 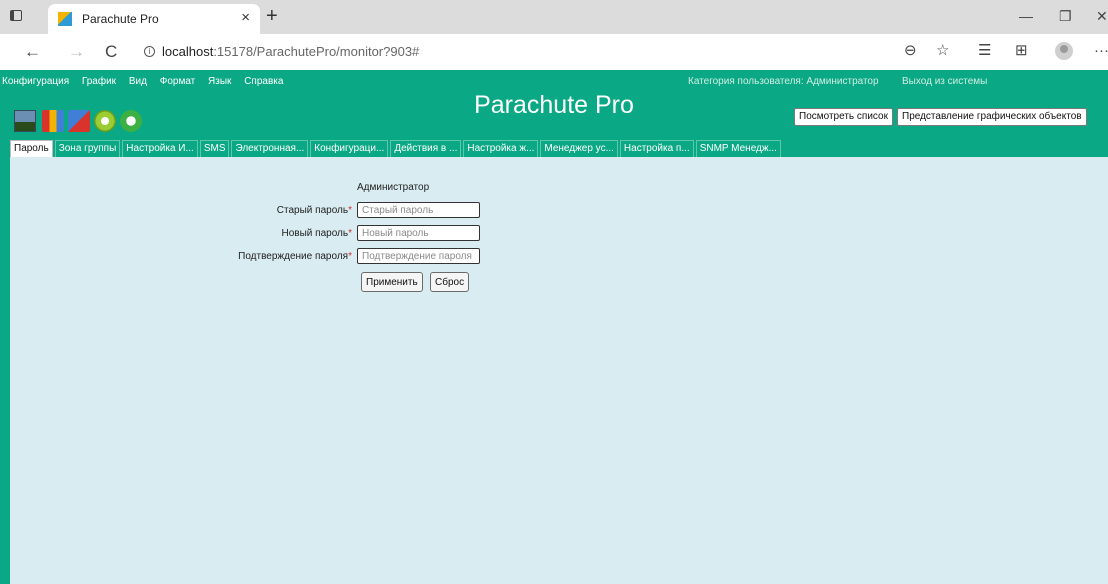 I want to click on old-password-label: Старый пароль*, so click(x=314, y=210).